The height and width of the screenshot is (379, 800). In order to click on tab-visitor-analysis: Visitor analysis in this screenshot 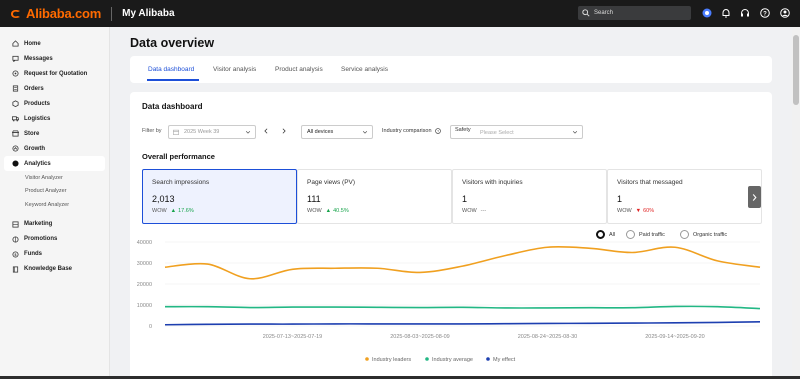, I will do `click(234, 69)`.